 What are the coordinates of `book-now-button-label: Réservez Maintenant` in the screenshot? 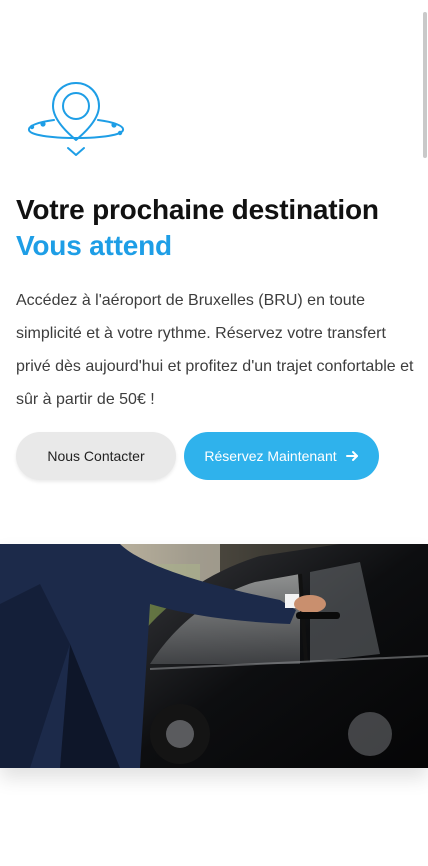 It's located at (270, 456).